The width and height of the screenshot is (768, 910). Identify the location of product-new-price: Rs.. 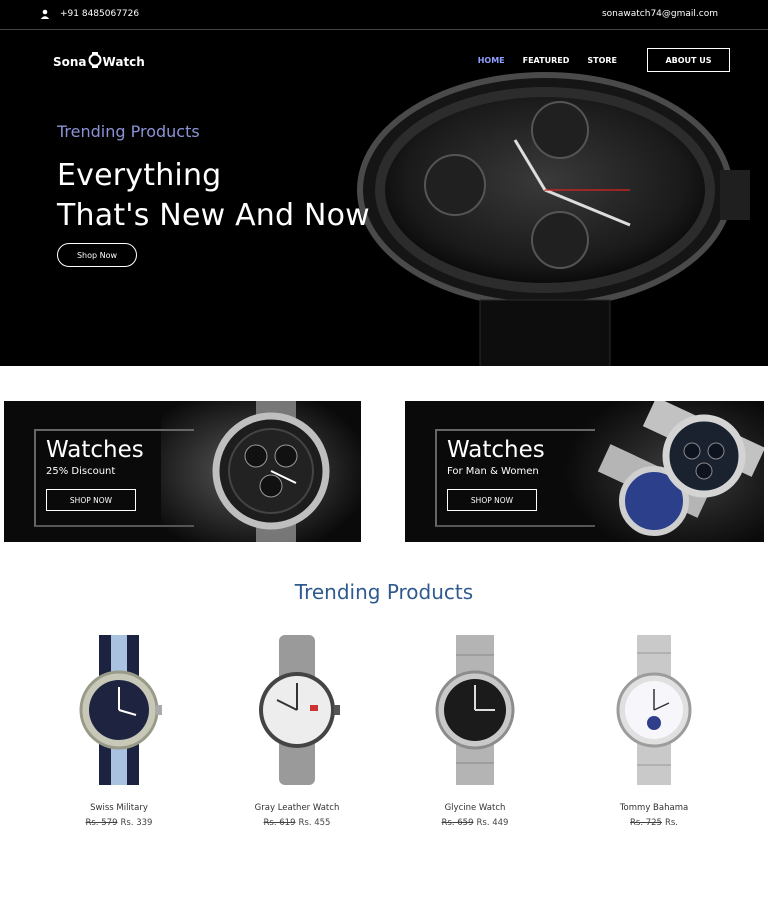
(671, 823).